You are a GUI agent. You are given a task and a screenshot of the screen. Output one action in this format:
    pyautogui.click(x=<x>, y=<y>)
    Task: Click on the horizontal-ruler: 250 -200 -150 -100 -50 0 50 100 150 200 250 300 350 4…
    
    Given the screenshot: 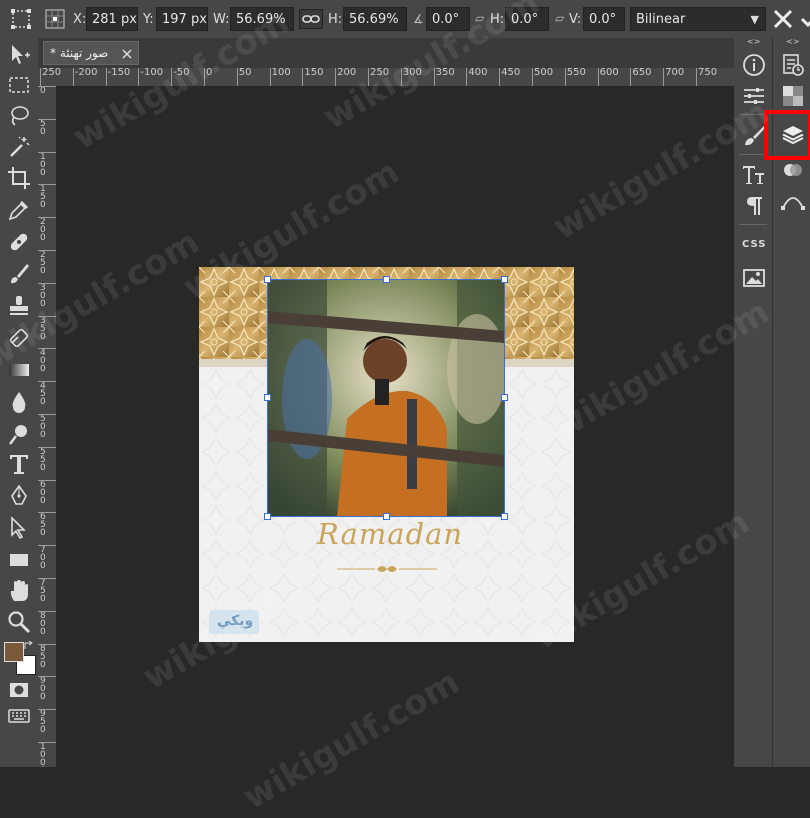 What is the action you would take?
    pyautogui.click(x=387, y=77)
    